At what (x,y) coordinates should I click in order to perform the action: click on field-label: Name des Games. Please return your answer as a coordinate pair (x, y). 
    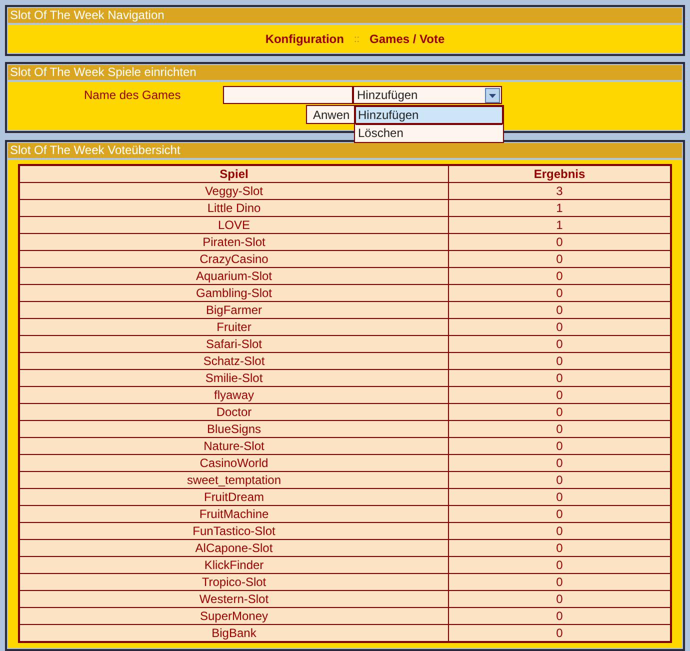
    Looking at the image, I should click on (132, 95).